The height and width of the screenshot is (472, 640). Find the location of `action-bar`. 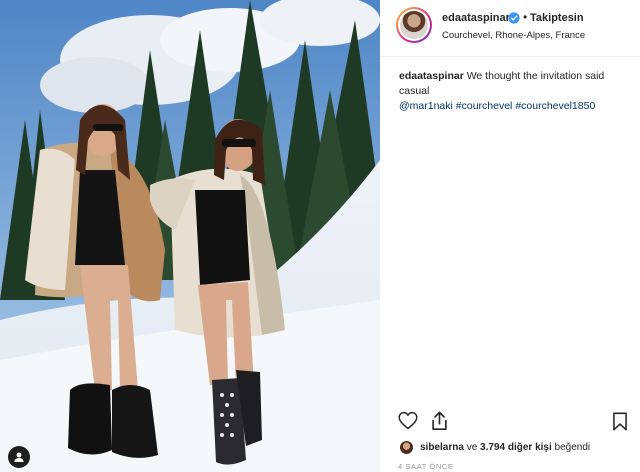

action-bar is located at coordinates (513, 422).